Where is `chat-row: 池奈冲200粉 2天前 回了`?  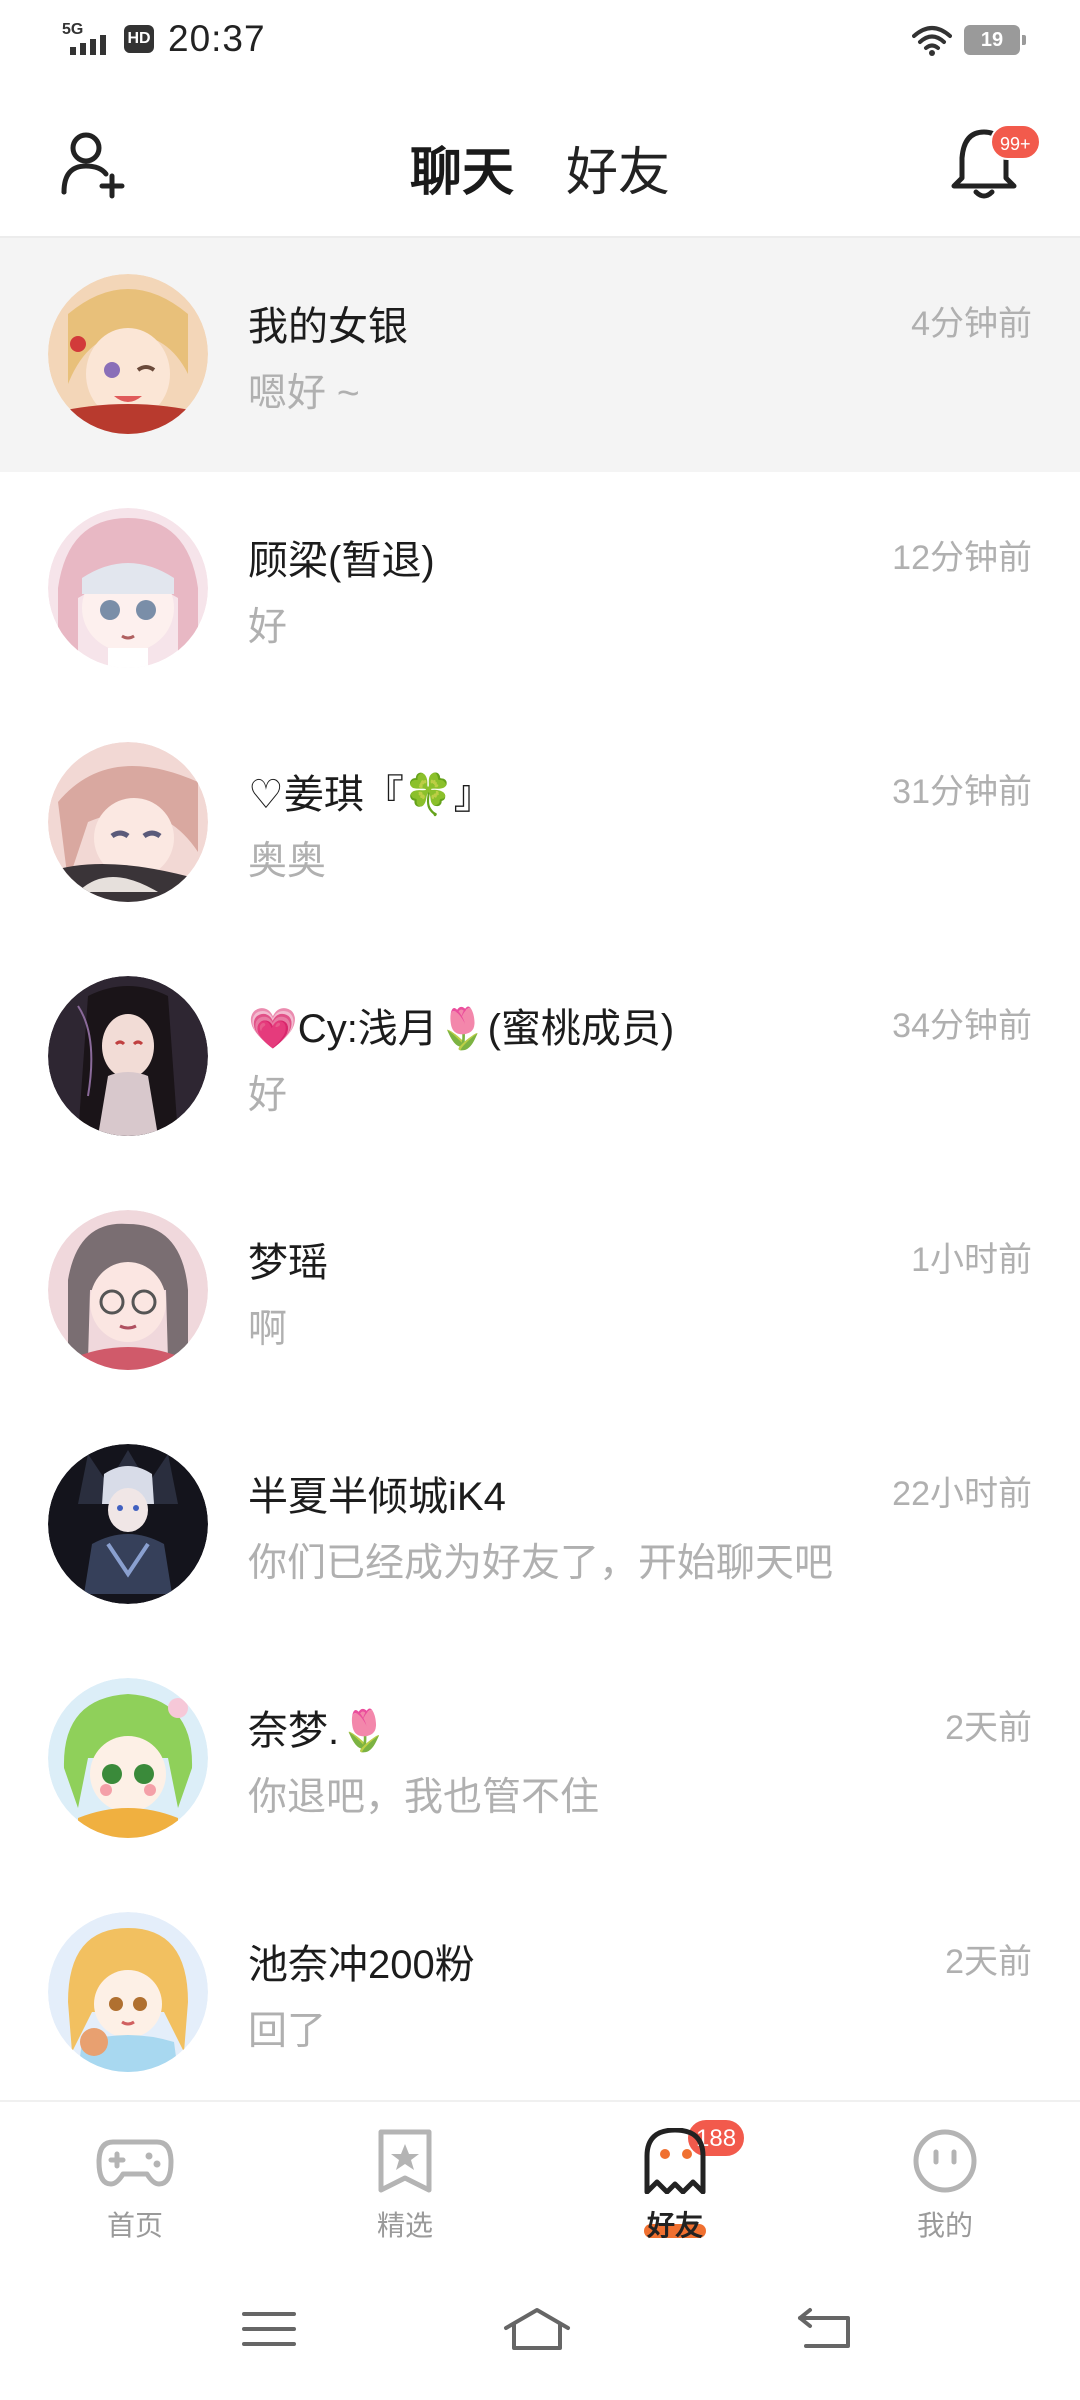 chat-row: 池奈冲200粉 2天前 回了 is located at coordinates (540, 1988).